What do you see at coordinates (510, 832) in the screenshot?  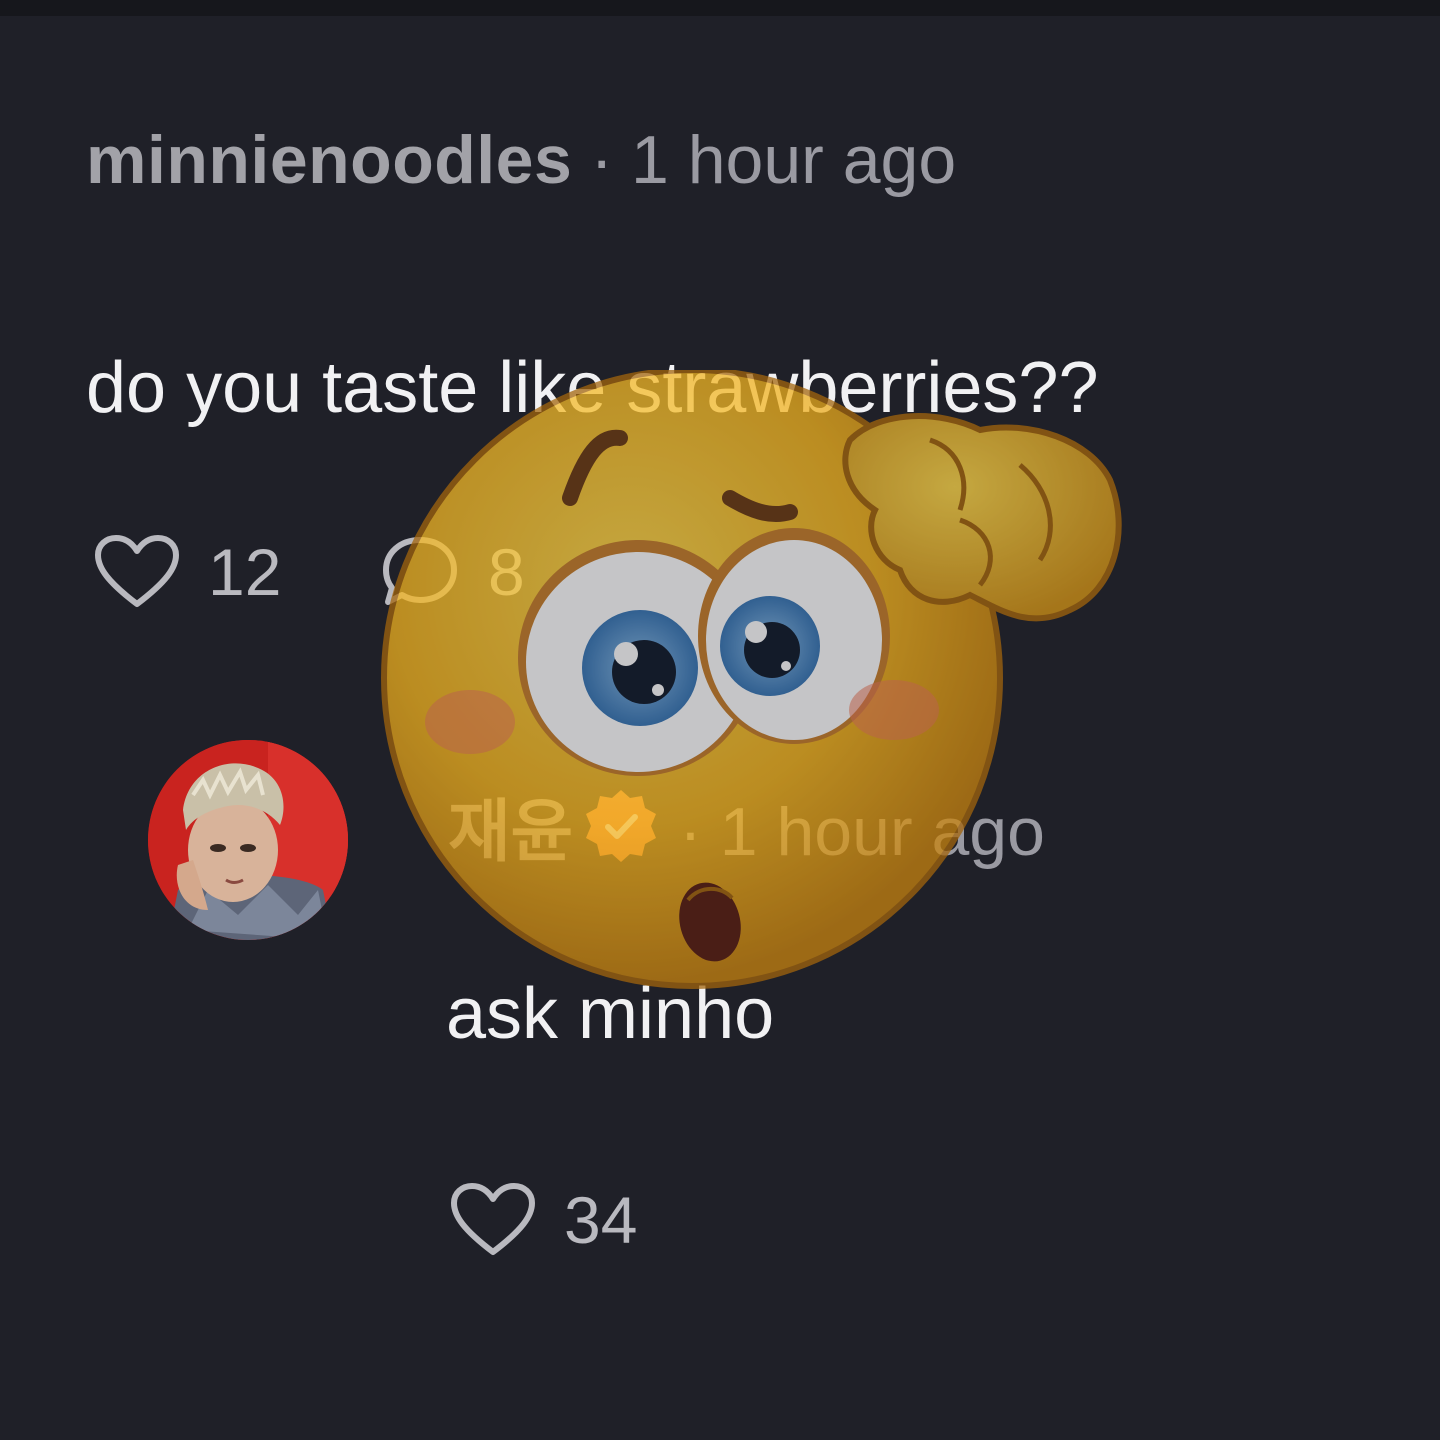 I see `reply-username: 재윤` at bounding box center [510, 832].